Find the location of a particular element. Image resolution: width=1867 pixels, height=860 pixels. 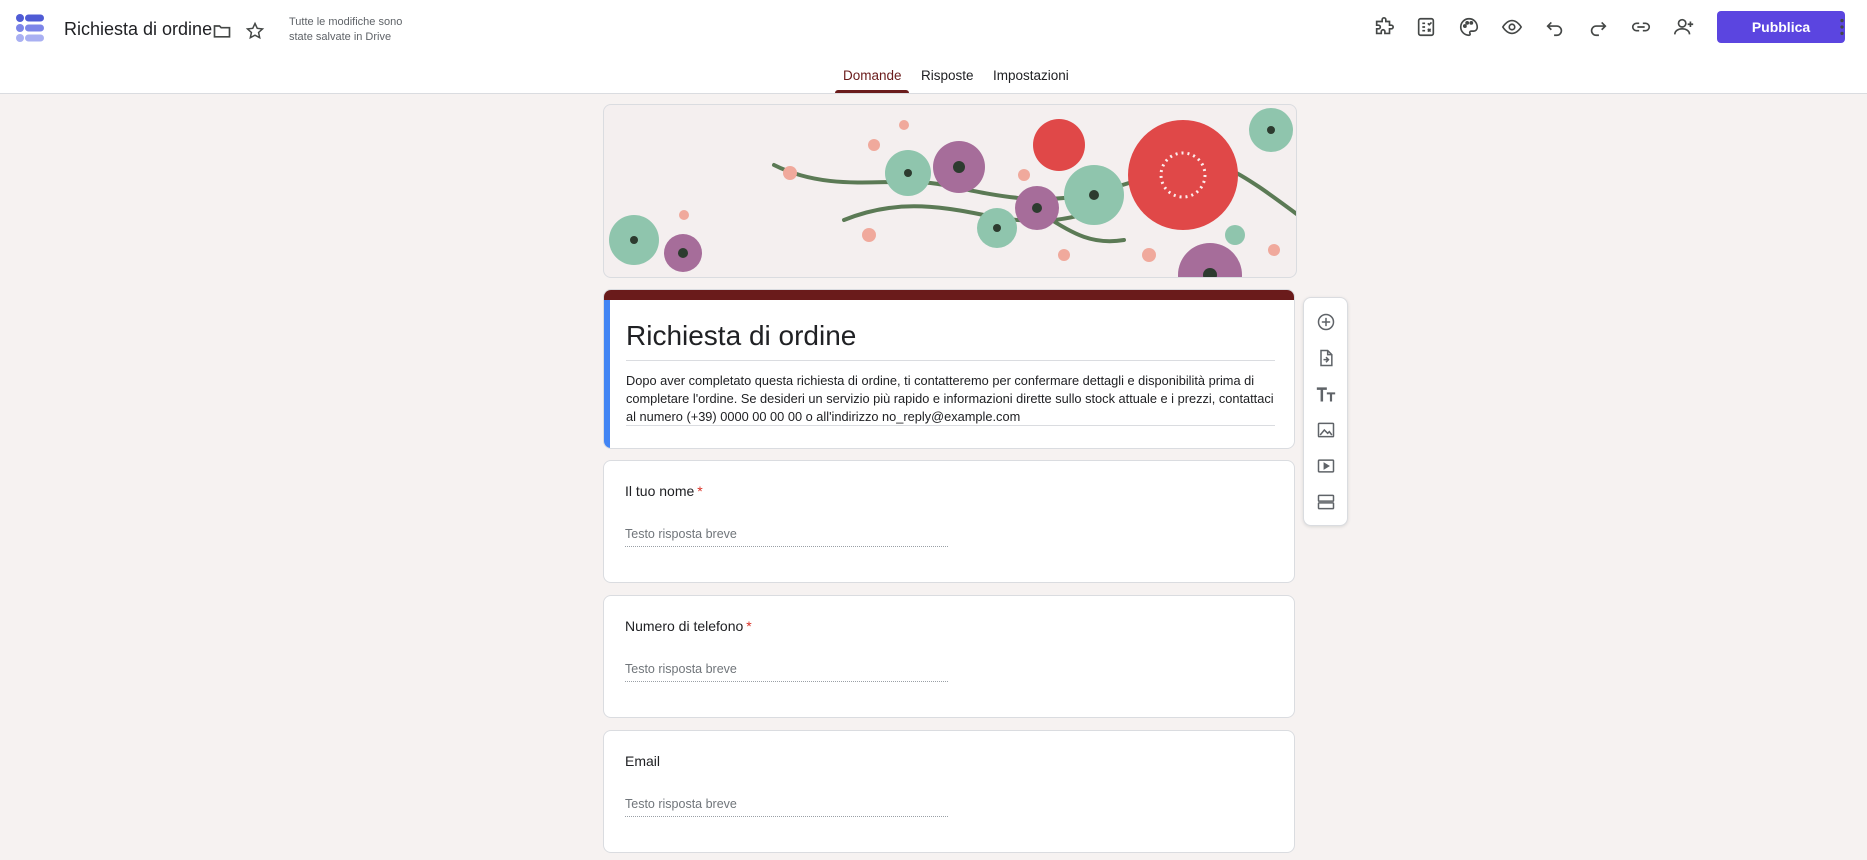

forms-logo-icon is located at coordinates (30, 29).